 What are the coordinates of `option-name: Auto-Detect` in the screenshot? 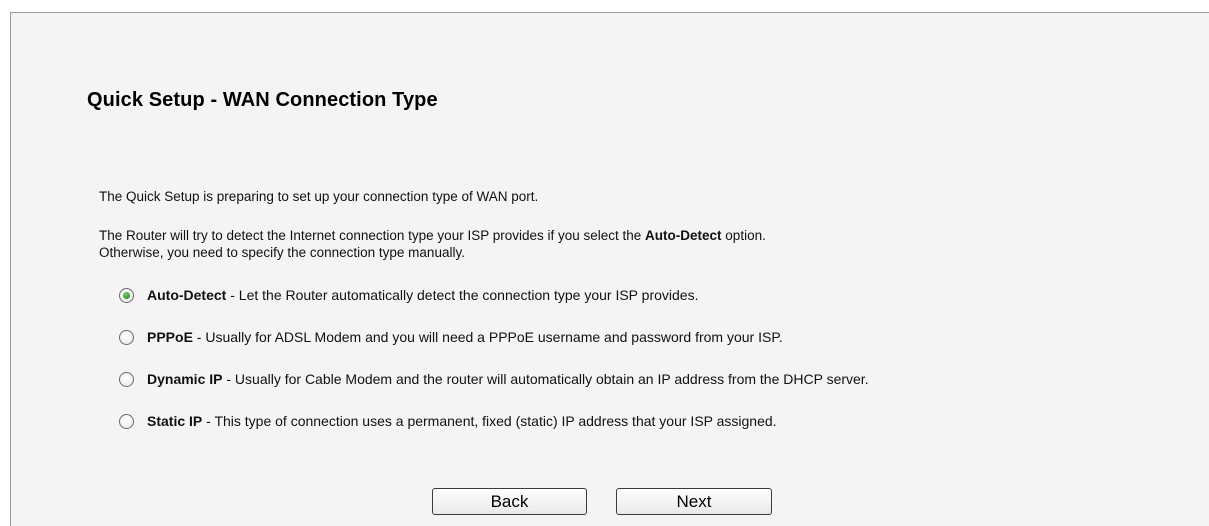 It's located at (187, 295).